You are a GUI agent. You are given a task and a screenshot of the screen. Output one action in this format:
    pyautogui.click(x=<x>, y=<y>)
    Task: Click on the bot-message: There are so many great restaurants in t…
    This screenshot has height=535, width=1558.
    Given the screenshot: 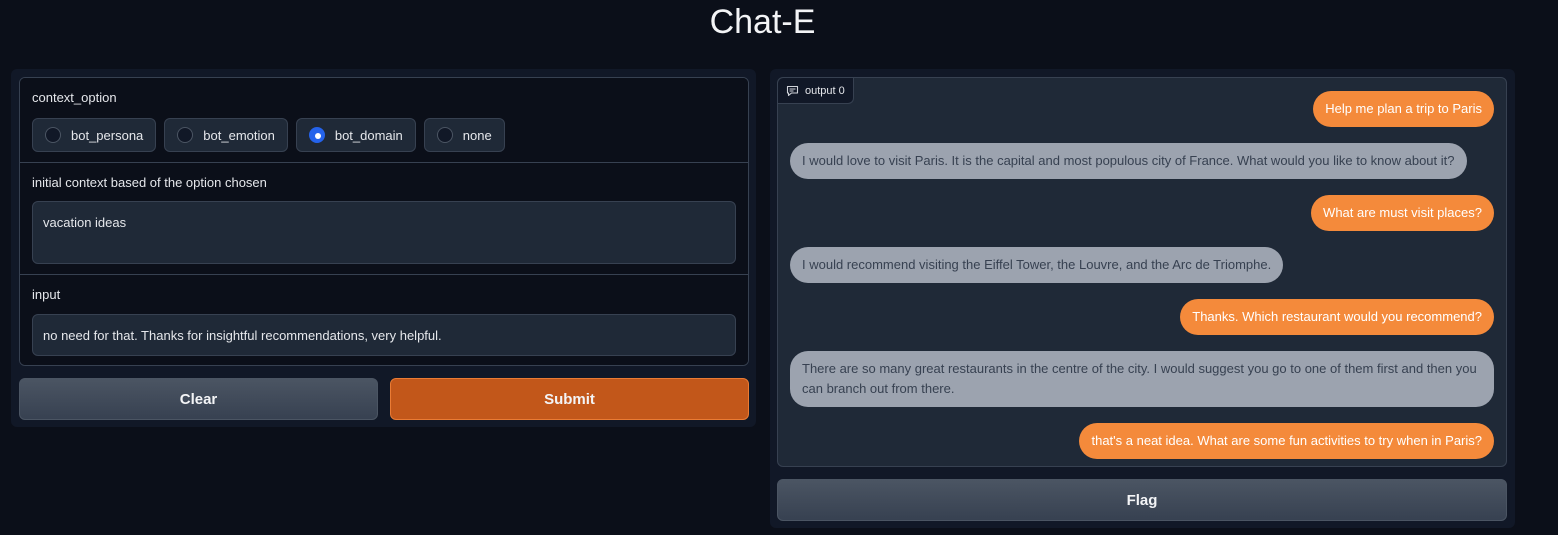 What is the action you would take?
    pyautogui.click(x=1142, y=379)
    